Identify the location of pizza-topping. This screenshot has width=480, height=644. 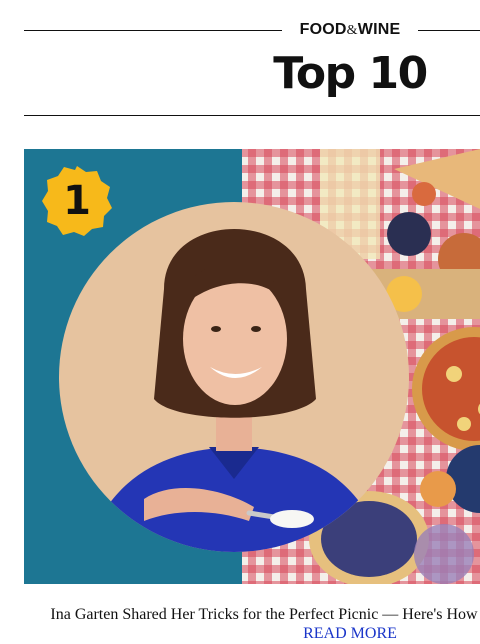
(424, 194).